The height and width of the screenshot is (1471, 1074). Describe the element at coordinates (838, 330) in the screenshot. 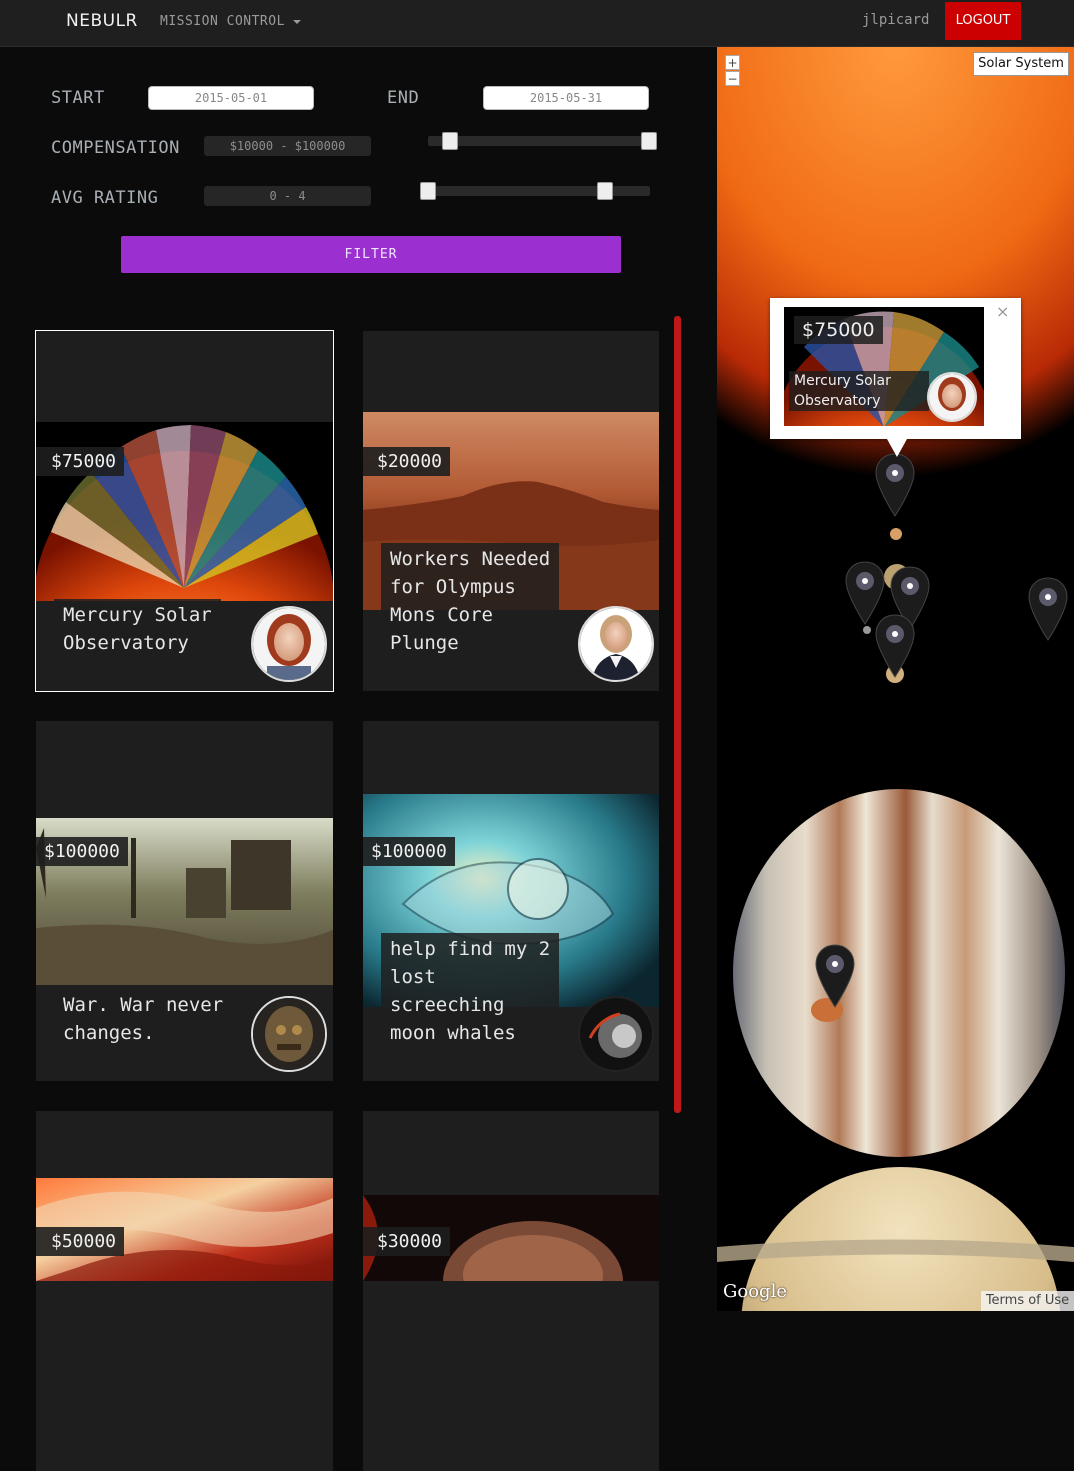

I see `info-window-price: $75000` at that location.